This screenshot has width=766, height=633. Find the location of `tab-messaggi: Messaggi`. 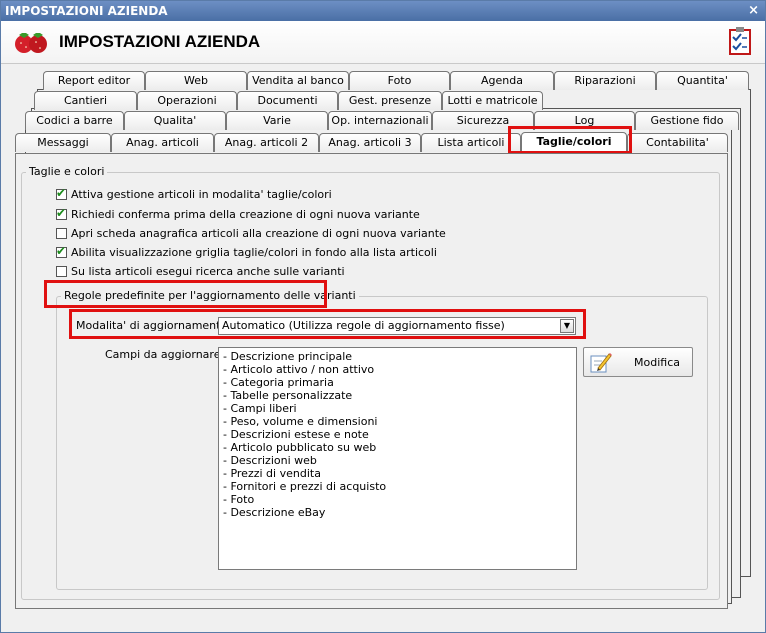

tab-messaggi: Messaggi is located at coordinates (63, 142).